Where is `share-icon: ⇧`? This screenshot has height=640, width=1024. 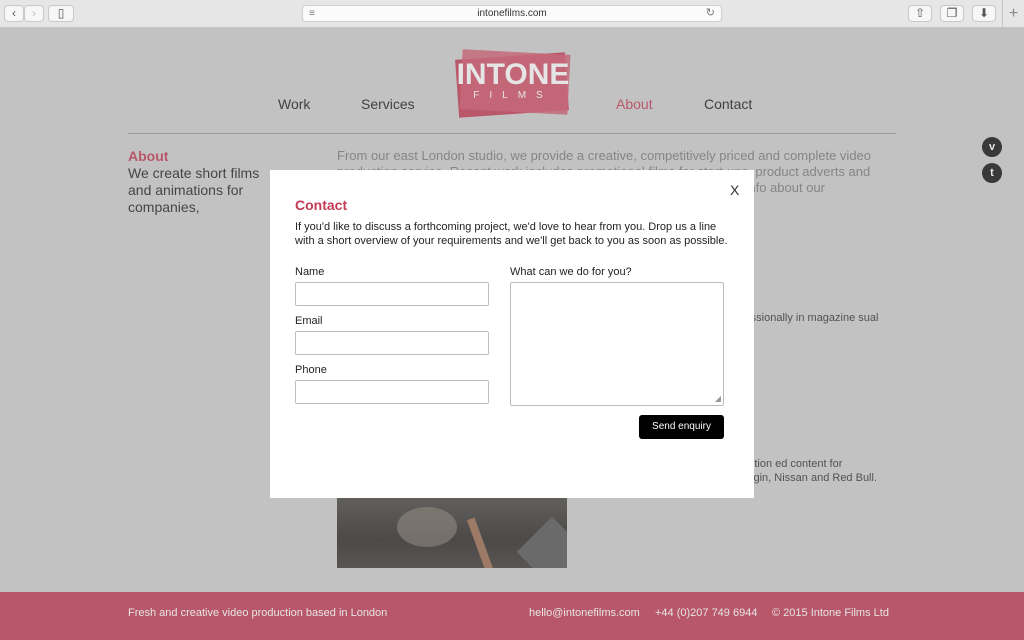
share-icon: ⇧ is located at coordinates (920, 13).